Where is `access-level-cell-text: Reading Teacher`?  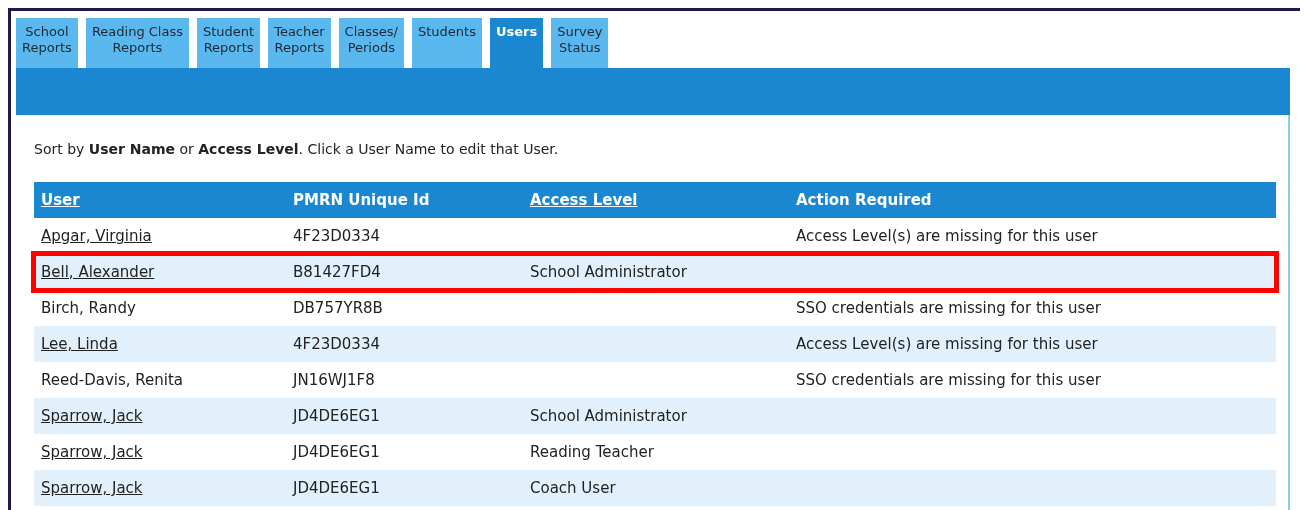
access-level-cell-text: Reading Teacher is located at coordinates (592, 452).